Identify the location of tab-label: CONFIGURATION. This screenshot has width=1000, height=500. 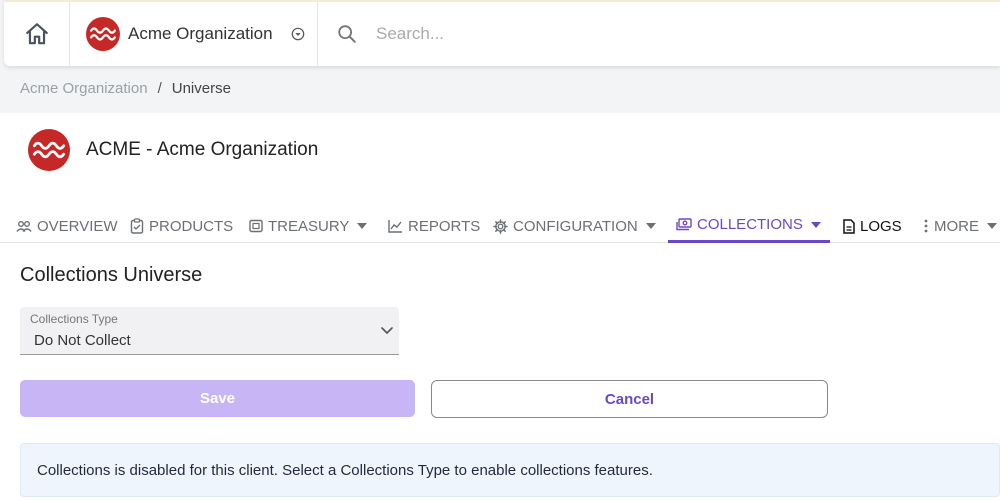
(575, 226).